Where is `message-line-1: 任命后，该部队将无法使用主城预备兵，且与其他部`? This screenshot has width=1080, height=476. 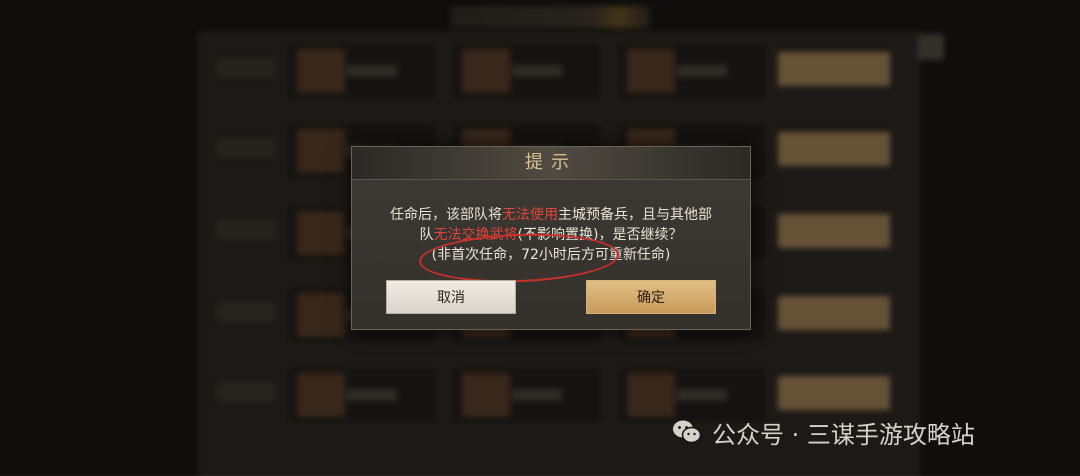
message-line-1: 任命后，该部队将无法使用主城预备兵，且与其他部 is located at coordinates (551, 215).